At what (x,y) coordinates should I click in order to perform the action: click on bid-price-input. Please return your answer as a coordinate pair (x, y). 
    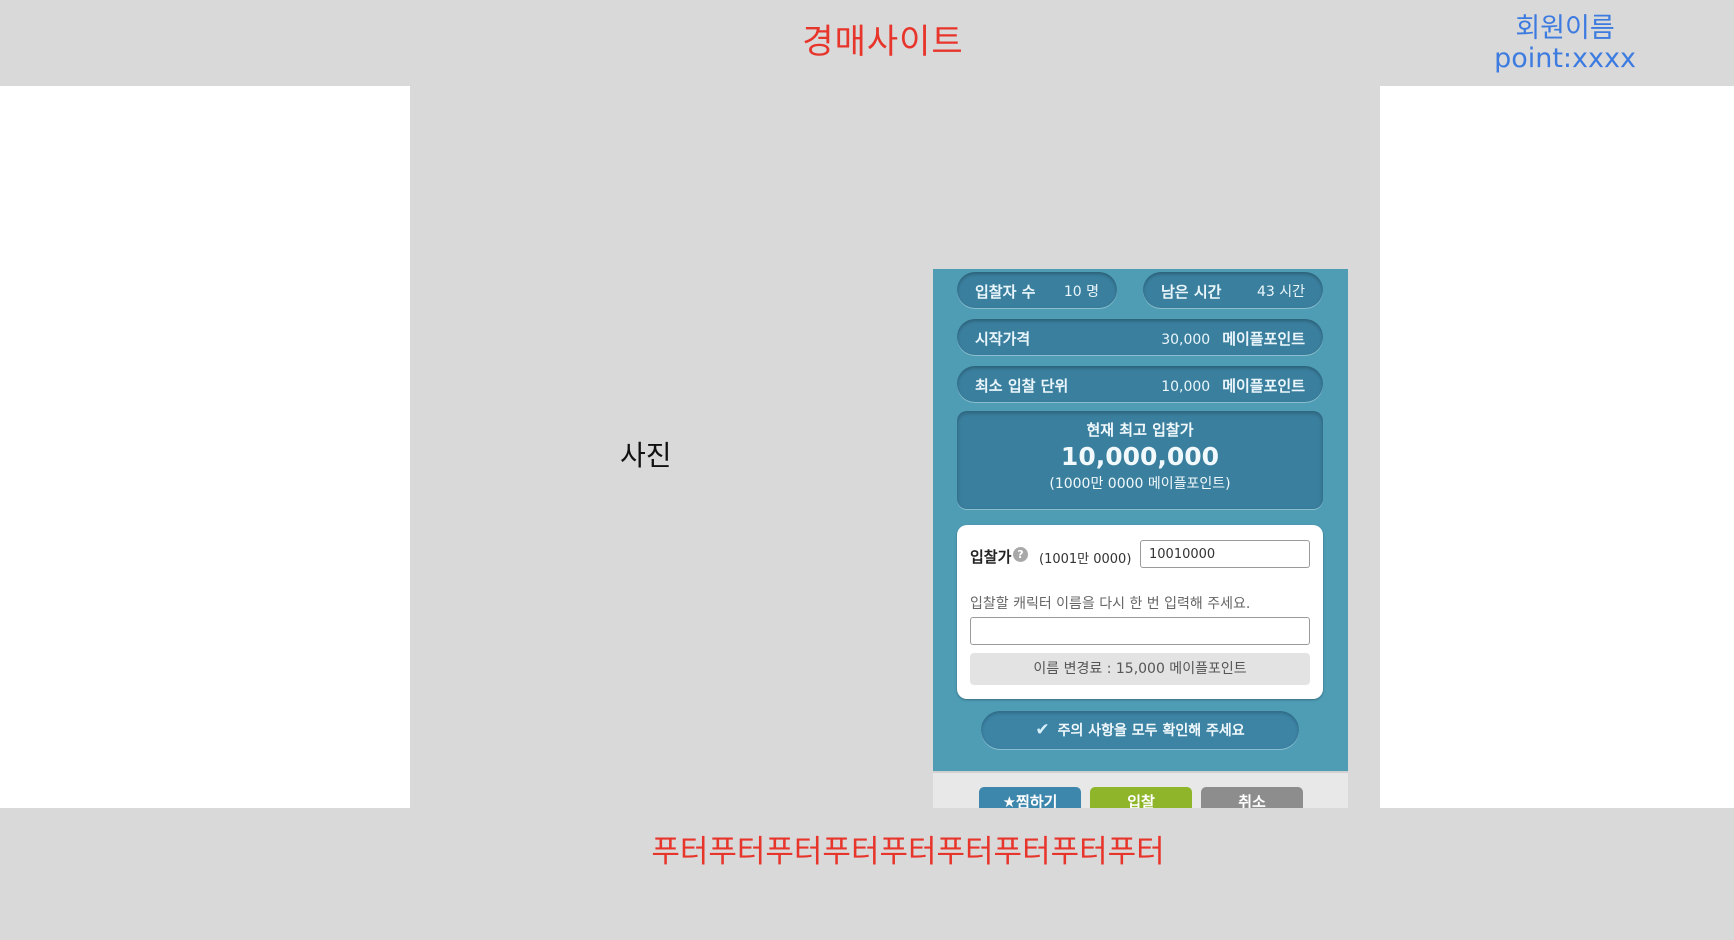
    Looking at the image, I should click on (1225, 554).